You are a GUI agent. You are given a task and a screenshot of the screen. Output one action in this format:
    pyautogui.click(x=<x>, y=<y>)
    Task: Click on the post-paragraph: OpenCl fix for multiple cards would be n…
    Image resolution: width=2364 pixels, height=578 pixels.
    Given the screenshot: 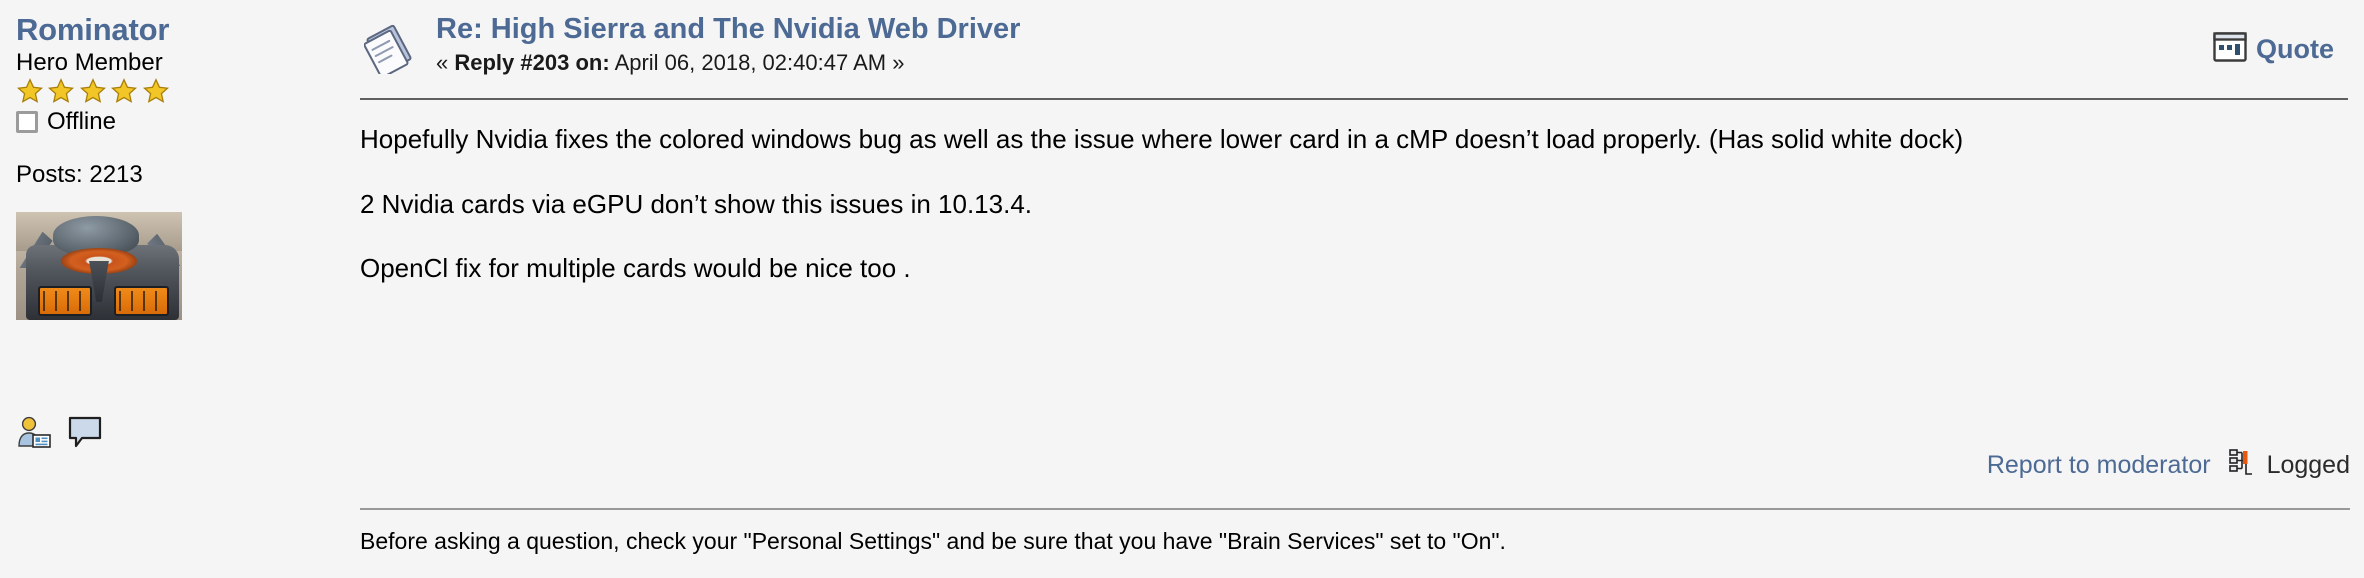 What is the action you would take?
    pyautogui.click(x=635, y=268)
    